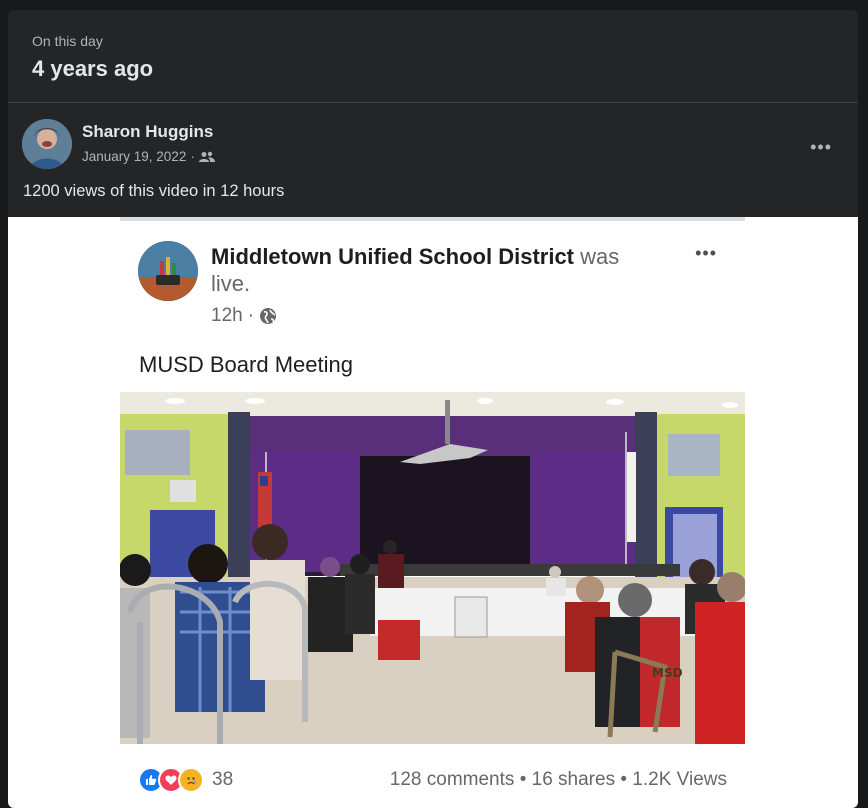 The width and height of the screenshot is (868, 808). I want to click on shared-meta: 12h ·, so click(244, 316).